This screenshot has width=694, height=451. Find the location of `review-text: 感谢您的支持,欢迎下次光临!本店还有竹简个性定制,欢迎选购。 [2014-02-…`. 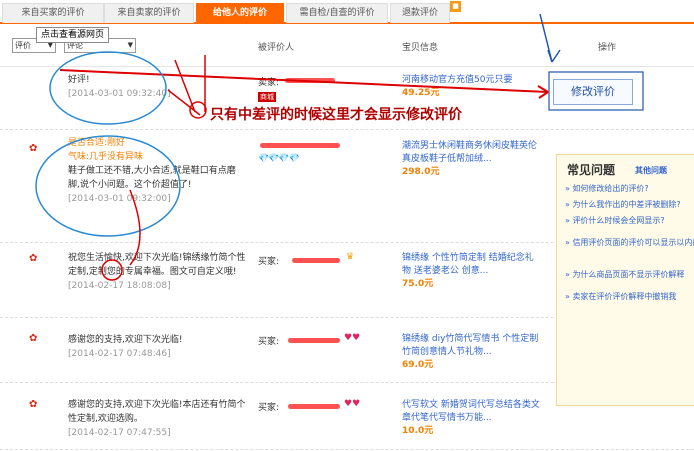

review-text: 感谢您的支持,欢迎下次光临!本店还有竹简个性定制,欢迎选购。 [2014-02-… is located at coordinates (158, 419).